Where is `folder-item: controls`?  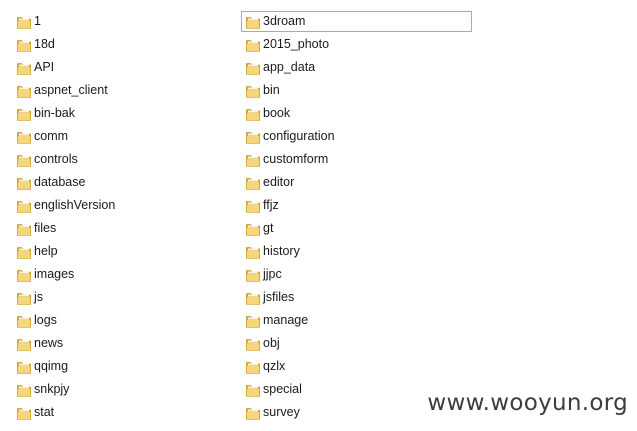 folder-item: controls is located at coordinates (128, 159).